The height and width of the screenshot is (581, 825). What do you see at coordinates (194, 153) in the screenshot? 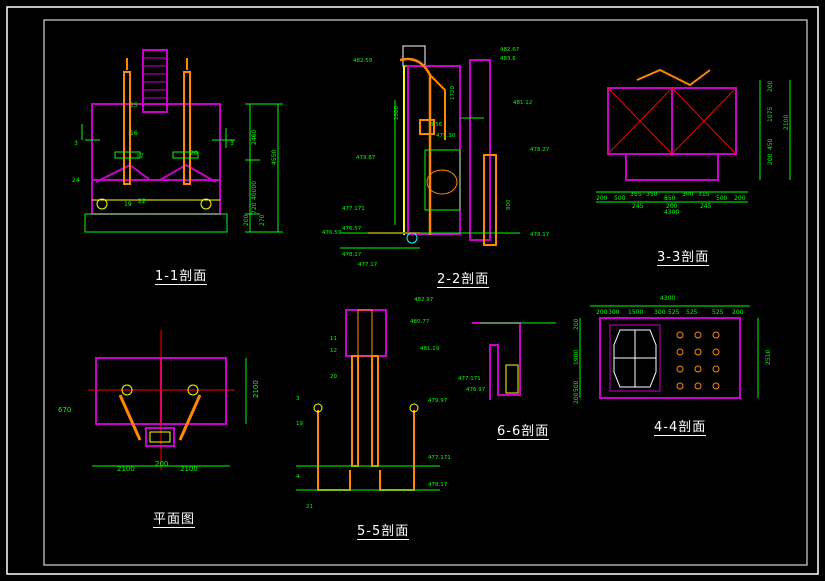
I see `s11-tag: 20` at bounding box center [194, 153].